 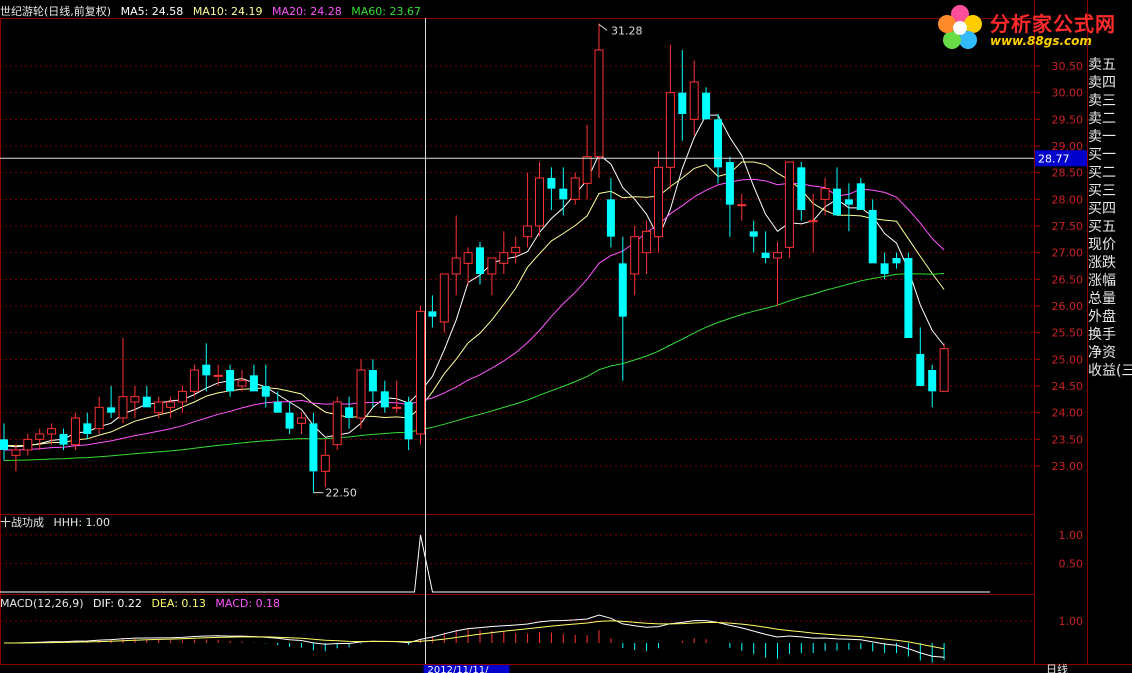 What do you see at coordinates (117, 603) in the screenshot?
I see `macd-dif: DIF: 0.22` at bounding box center [117, 603].